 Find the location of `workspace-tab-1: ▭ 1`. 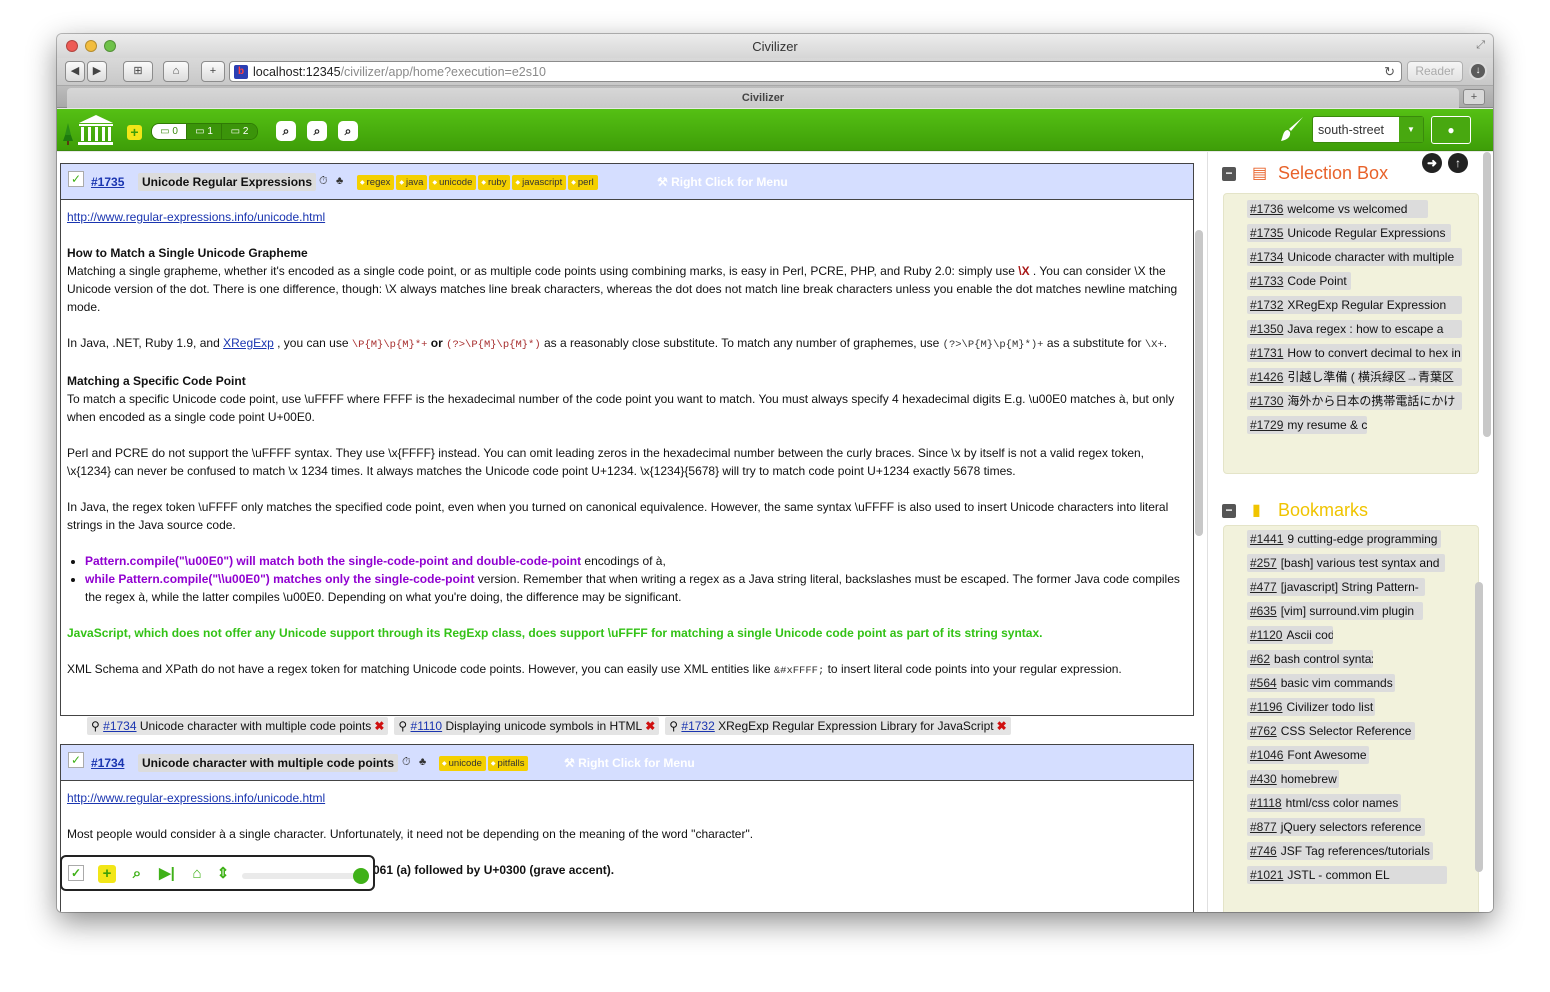

workspace-tab-1: ▭ 1 is located at coordinates (204, 131).